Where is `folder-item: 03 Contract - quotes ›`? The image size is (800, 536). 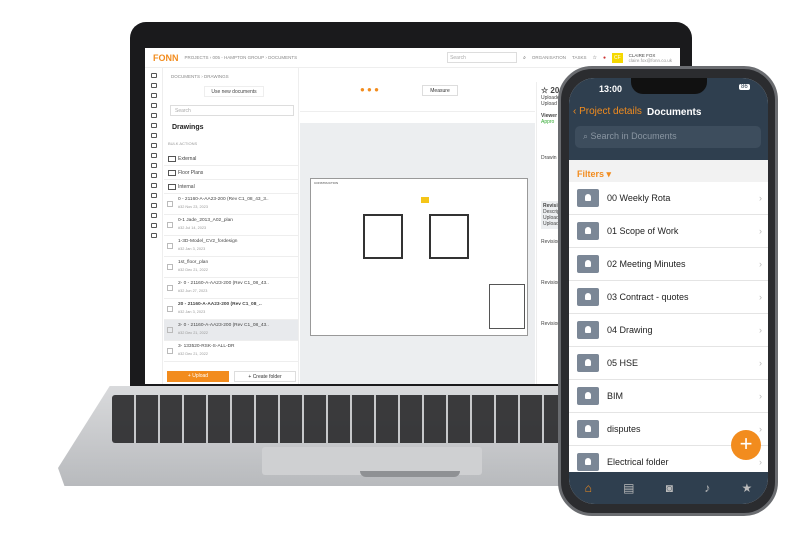
folder-item: 03 Contract - quotes › is located at coordinates (668, 297).